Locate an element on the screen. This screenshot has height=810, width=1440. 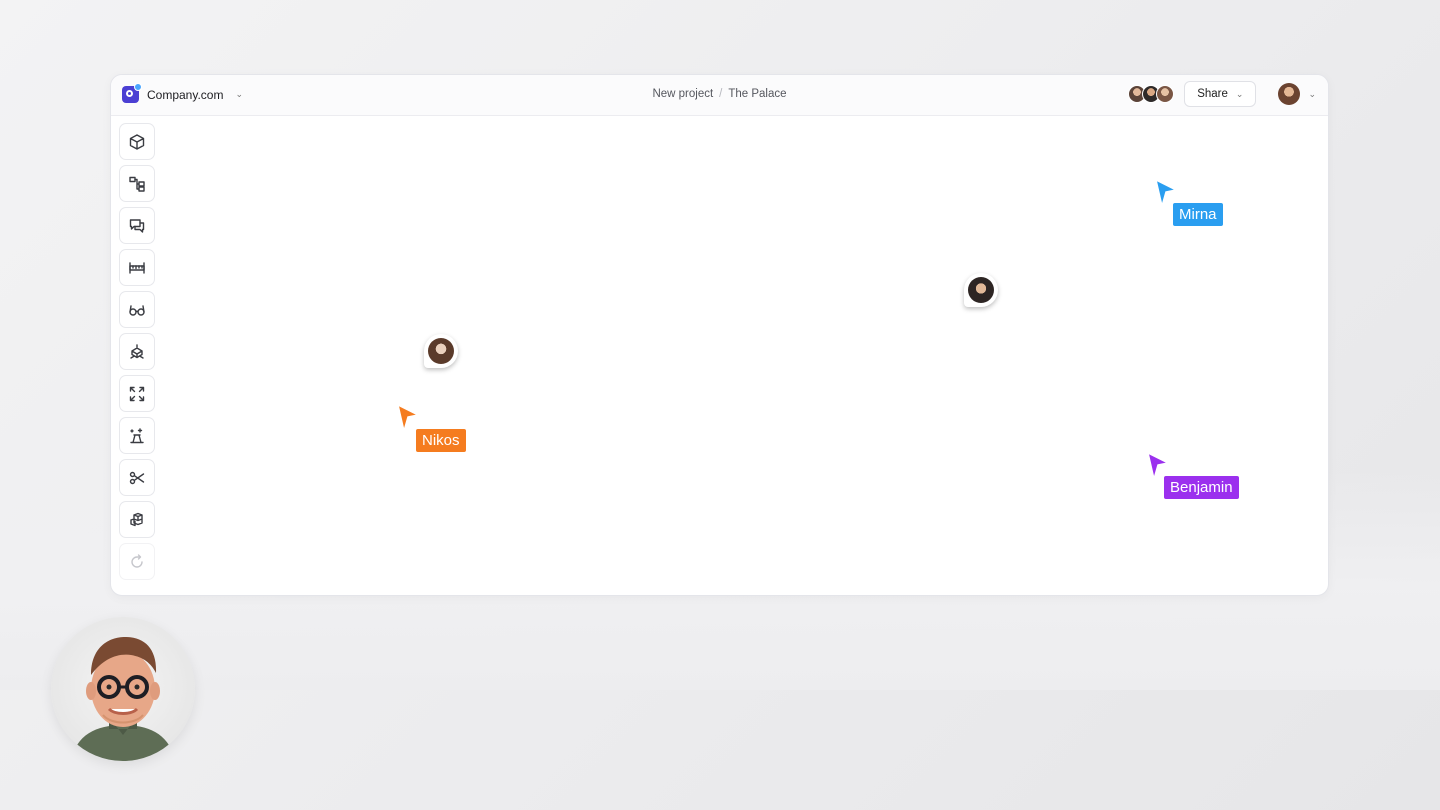
tool-section is located at coordinates (137, 351).